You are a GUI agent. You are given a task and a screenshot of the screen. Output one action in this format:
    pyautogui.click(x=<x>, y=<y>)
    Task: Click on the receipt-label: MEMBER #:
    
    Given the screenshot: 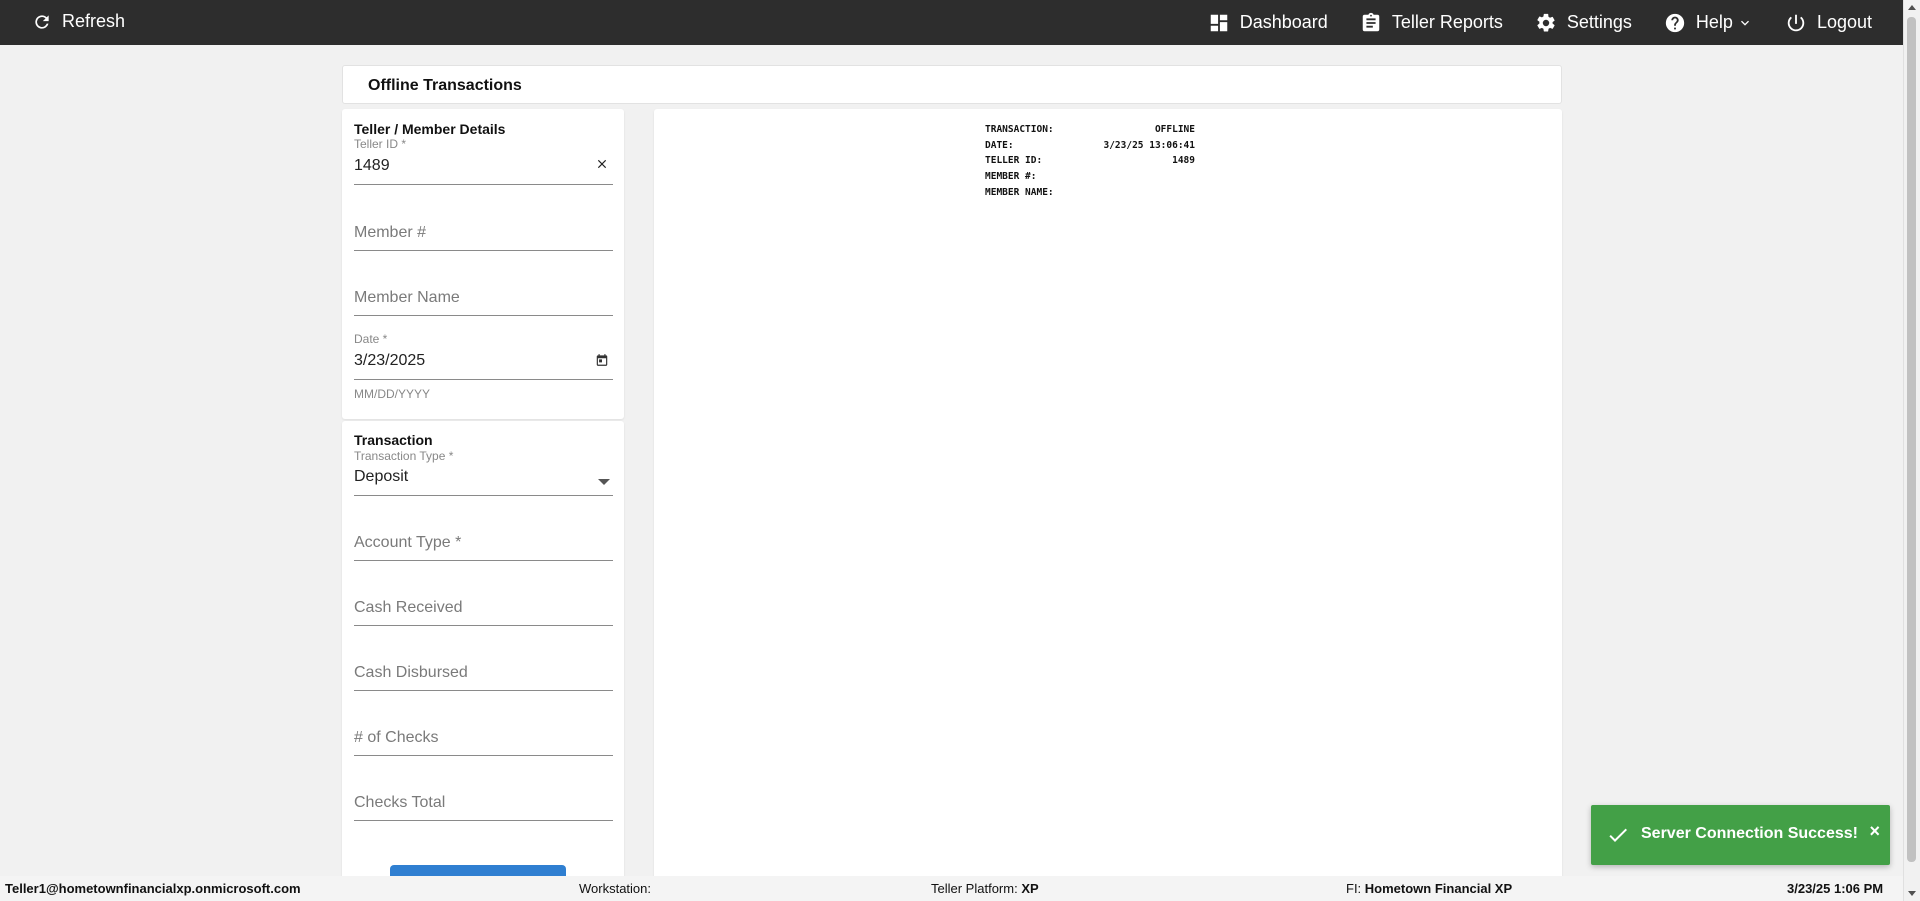 What is the action you would take?
    pyautogui.click(x=1011, y=177)
    